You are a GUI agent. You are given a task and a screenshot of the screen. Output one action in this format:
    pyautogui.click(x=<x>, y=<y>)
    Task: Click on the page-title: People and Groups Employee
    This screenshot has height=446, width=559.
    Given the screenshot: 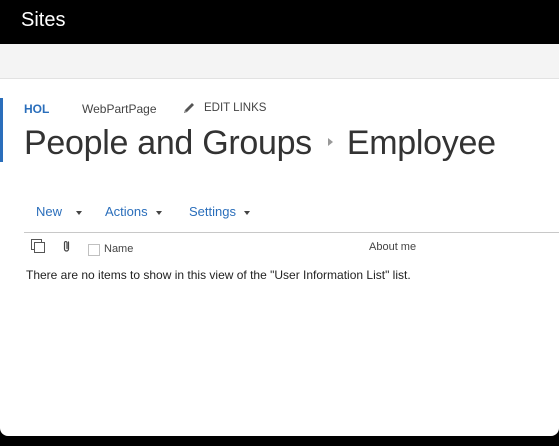 What is the action you would take?
    pyautogui.click(x=260, y=143)
    